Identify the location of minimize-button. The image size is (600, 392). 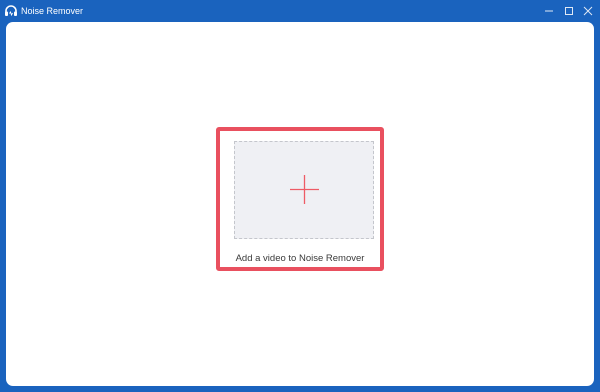
(549, 11).